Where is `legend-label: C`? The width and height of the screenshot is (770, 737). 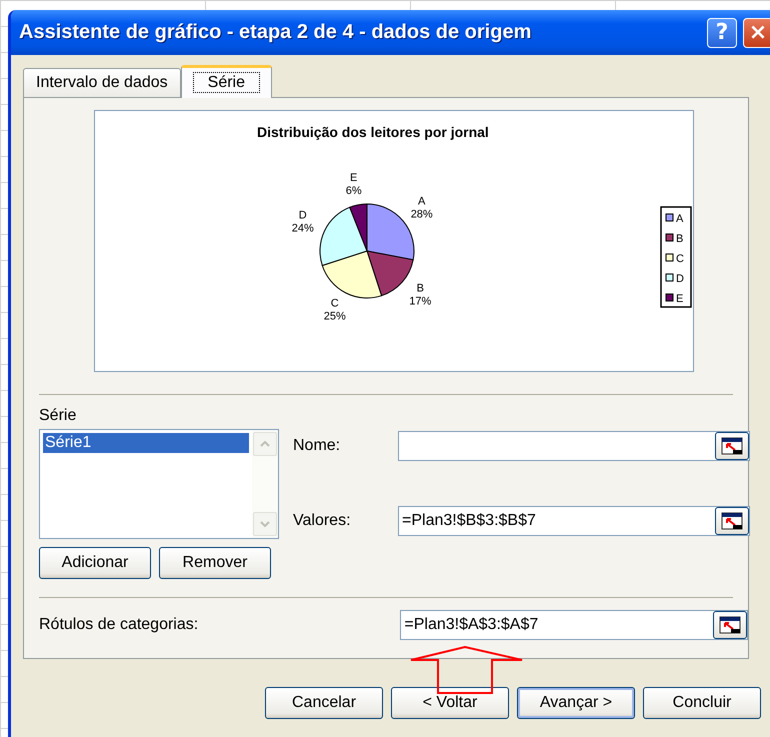 legend-label: C is located at coordinates (680, 259).